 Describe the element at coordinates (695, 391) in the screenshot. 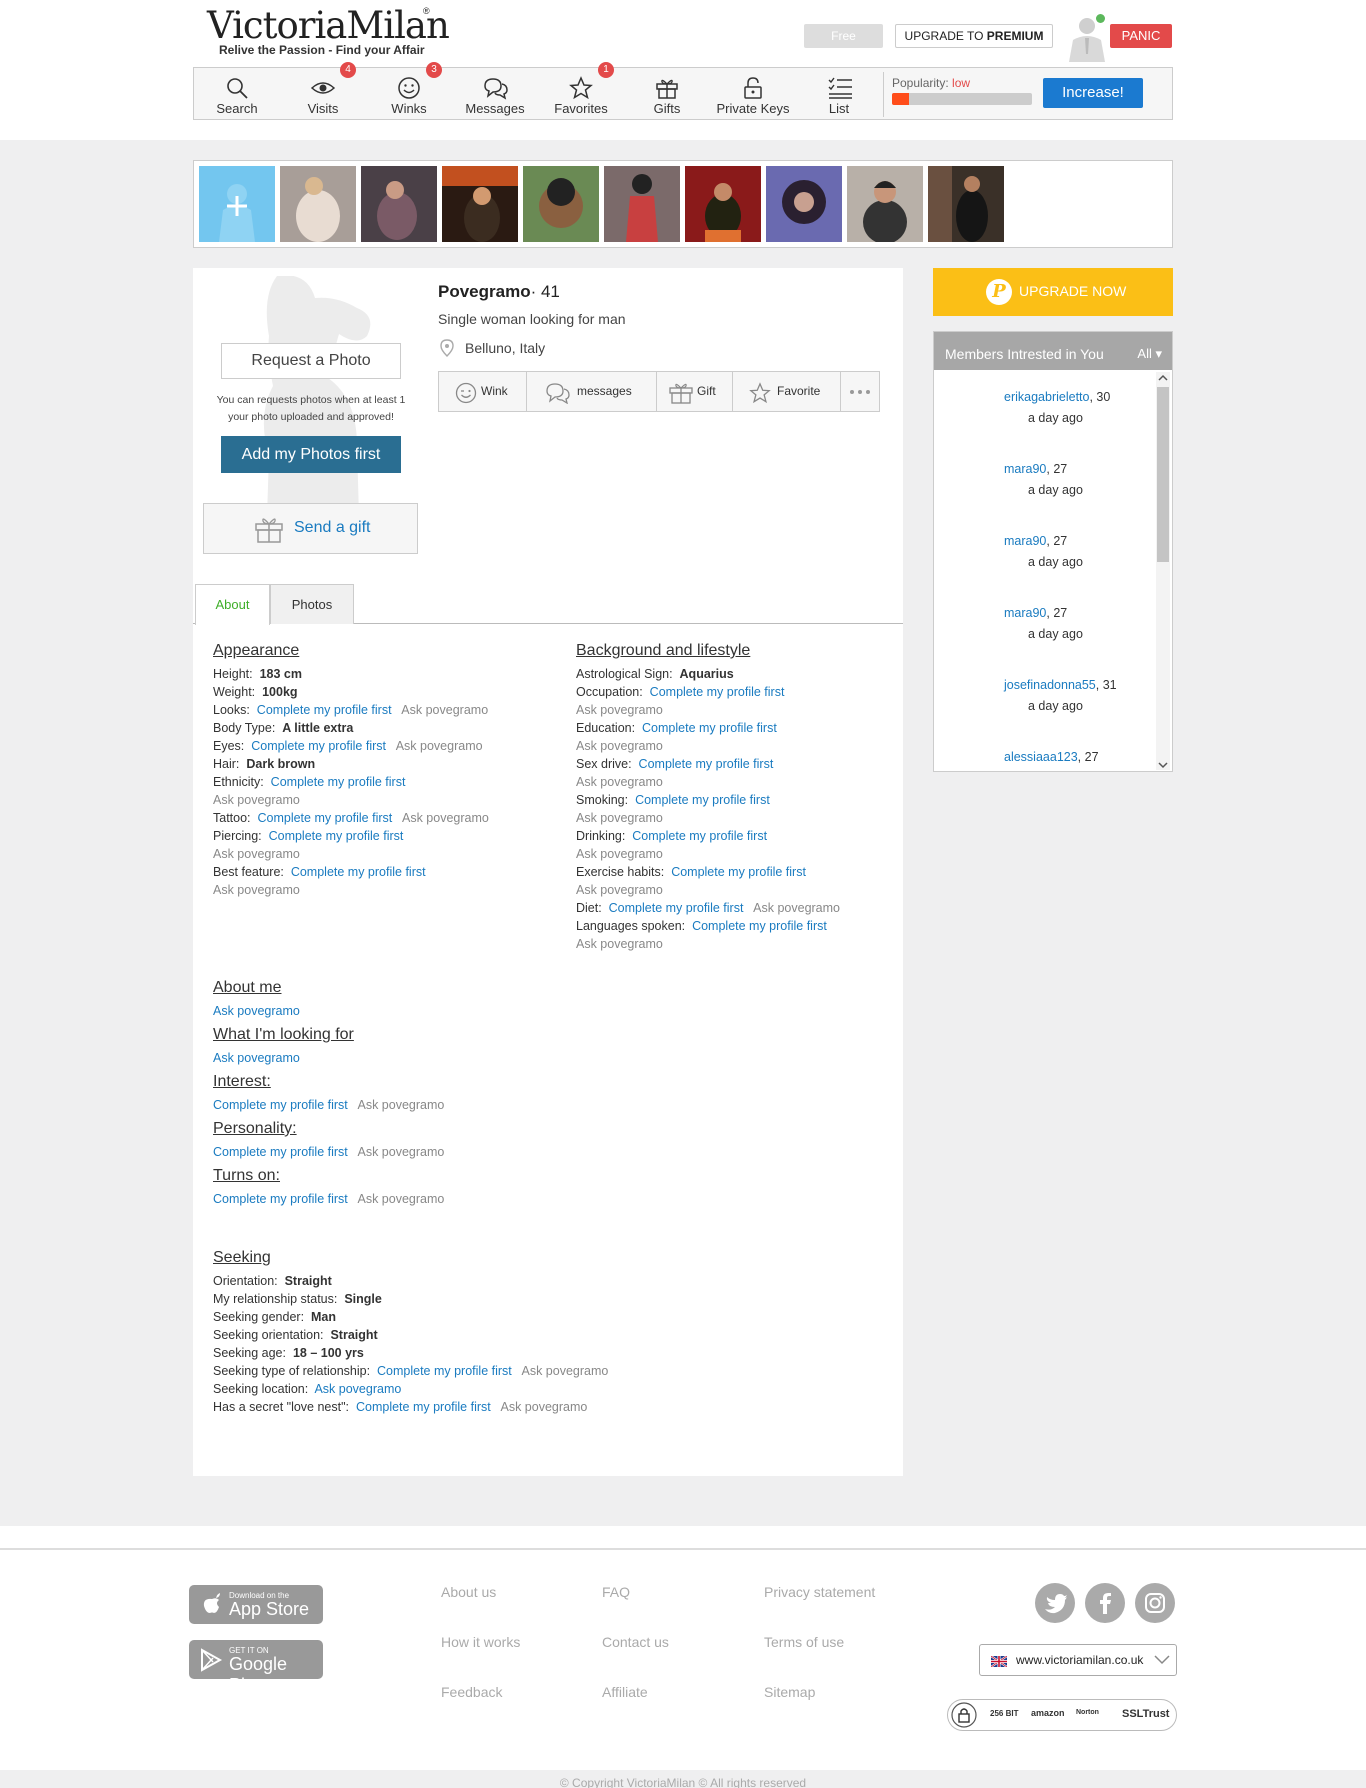

I see `gift-button: Gift` at that location.